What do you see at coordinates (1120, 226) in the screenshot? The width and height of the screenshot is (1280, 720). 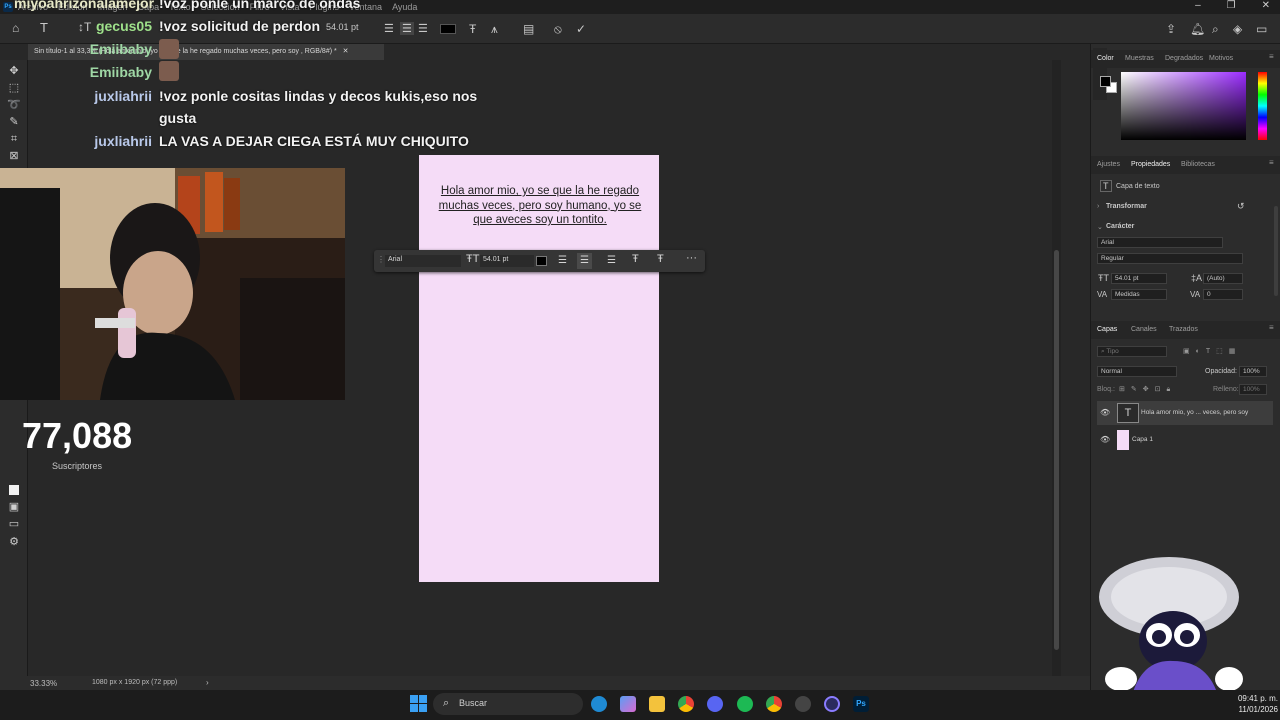 I see `character-section: Carácter` at bounding box center [1120, 226].